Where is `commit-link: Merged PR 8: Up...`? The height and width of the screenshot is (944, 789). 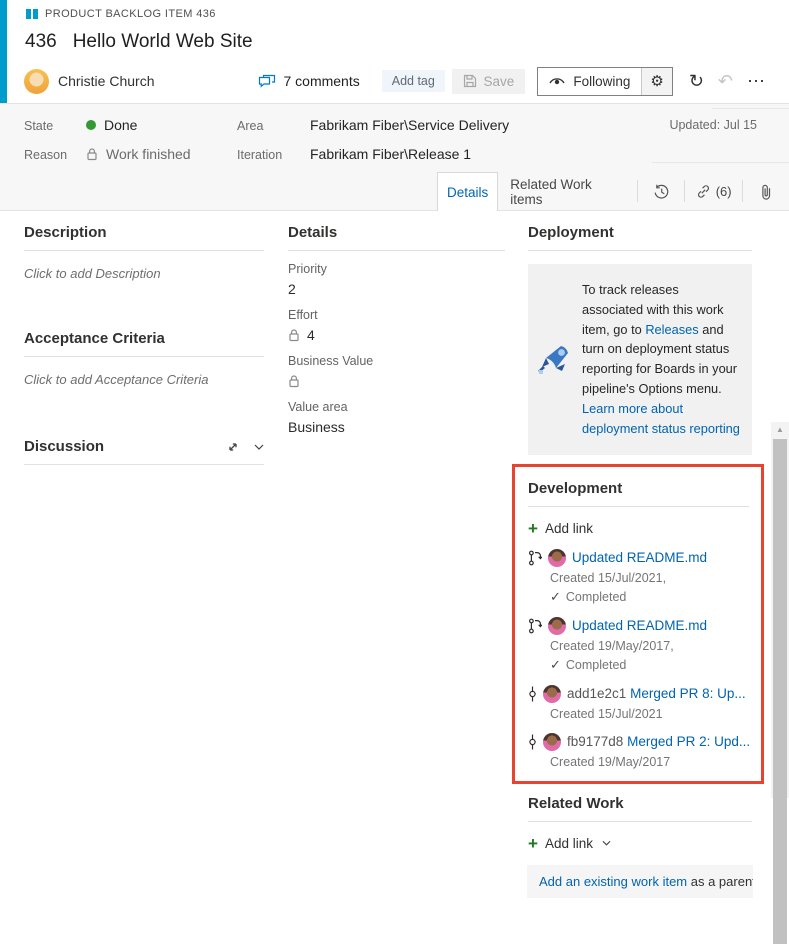
commit-link: Merged PR 8: Up... is located at coordinates (688, 693).